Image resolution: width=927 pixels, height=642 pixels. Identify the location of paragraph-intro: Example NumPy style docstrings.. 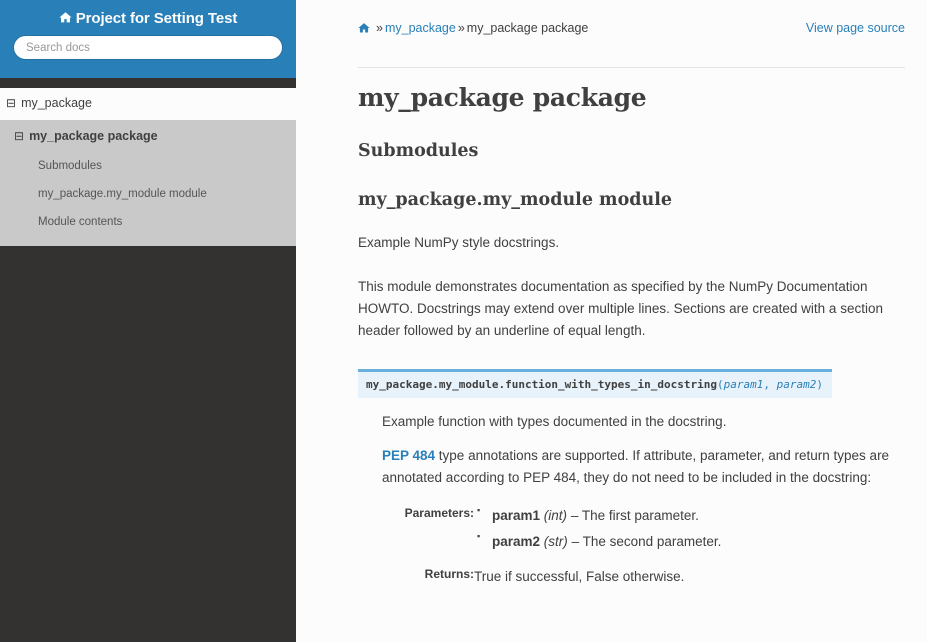
(459, 242).